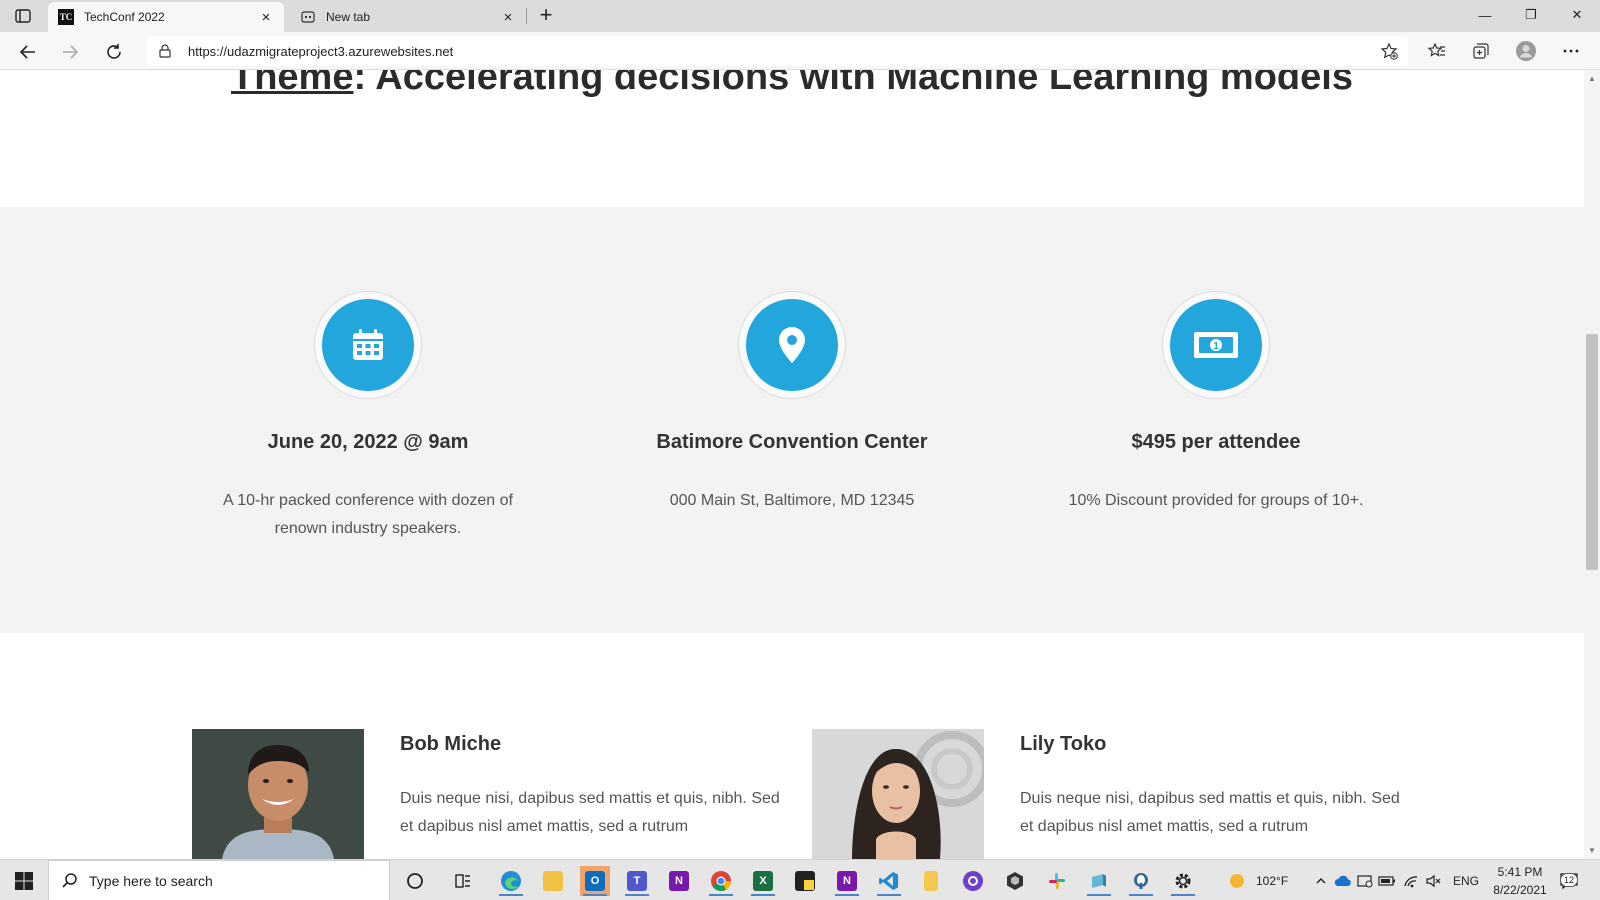 The image size is (1600, 900). What do you see at coordinates (114, 52) in the screenshot?
I see `refresh-button` at bounding box center [114, 52].